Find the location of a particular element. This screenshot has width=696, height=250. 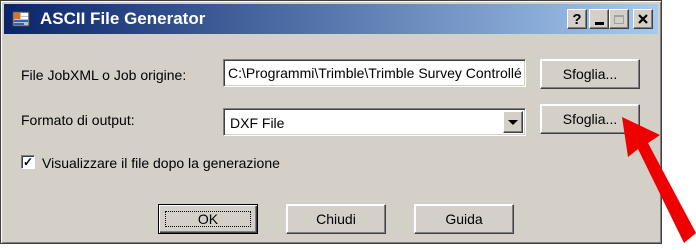

close-icon is located at coordinates (643, 19).